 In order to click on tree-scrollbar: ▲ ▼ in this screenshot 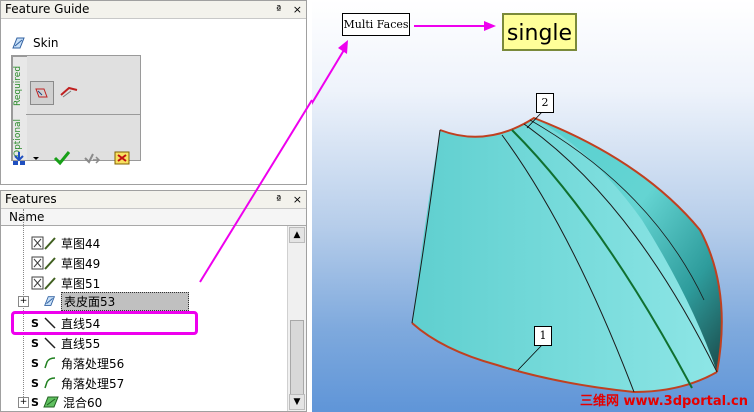, I will do `click(296, 318)`.